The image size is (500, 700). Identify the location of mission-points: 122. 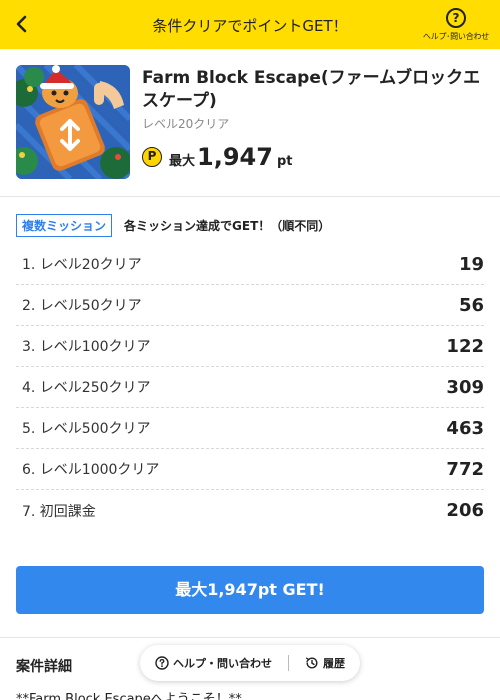
(465, 346).